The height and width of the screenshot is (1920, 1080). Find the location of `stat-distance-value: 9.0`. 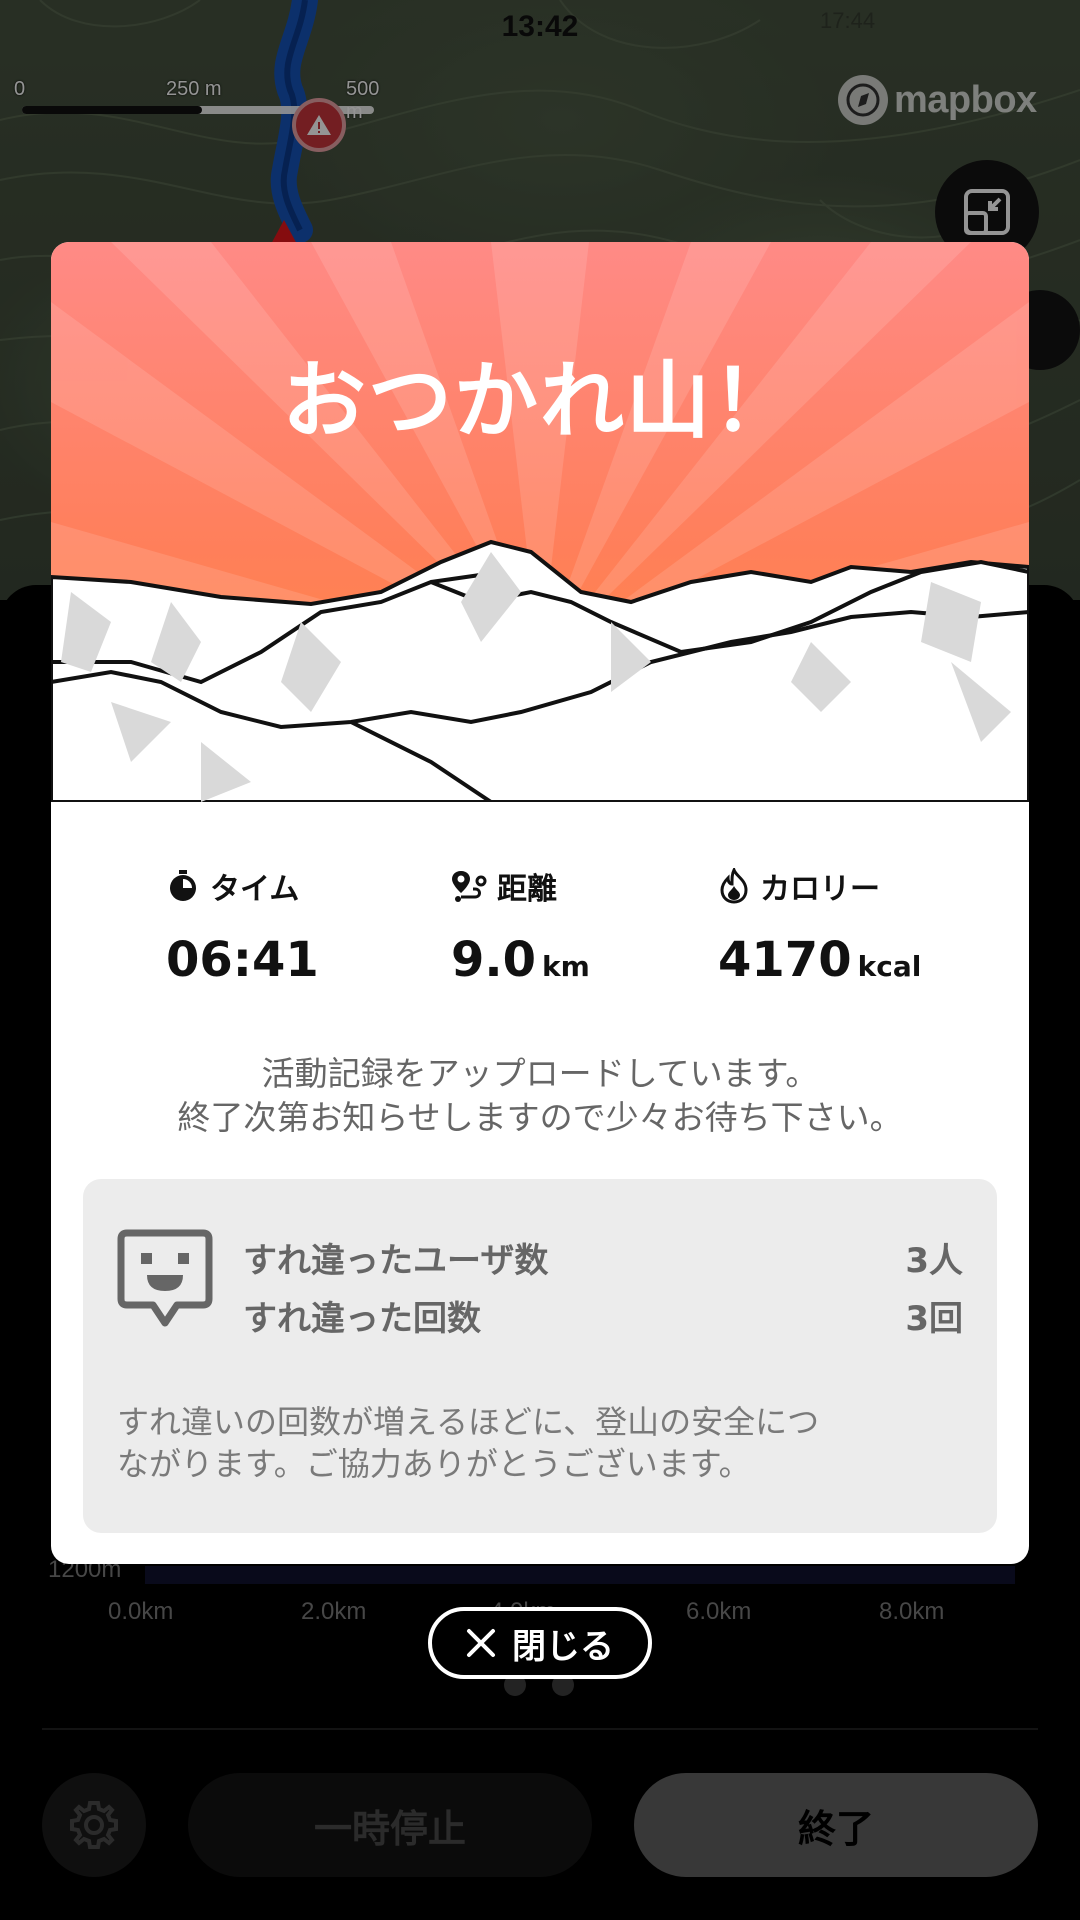

stat-distance-value: 9.0 is located at coordinates (494, 960).